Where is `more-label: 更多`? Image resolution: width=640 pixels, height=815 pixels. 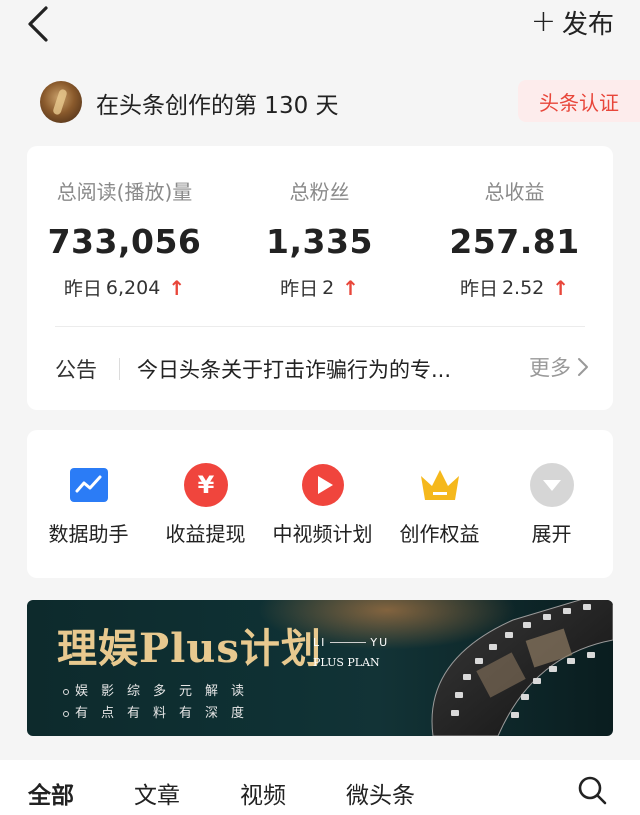 more-label: 更多 is located at coordinates (550, 368).